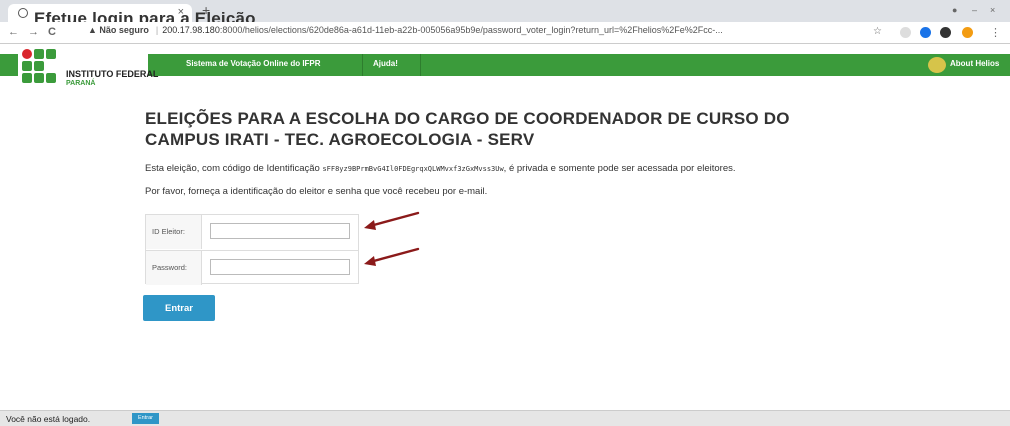 This screenshot has width=1010, height=426. What do you see at coordinates (48, 419) in the screenshot?
I see `login-status: Você não está logado.` at bounding box center [48, 419].